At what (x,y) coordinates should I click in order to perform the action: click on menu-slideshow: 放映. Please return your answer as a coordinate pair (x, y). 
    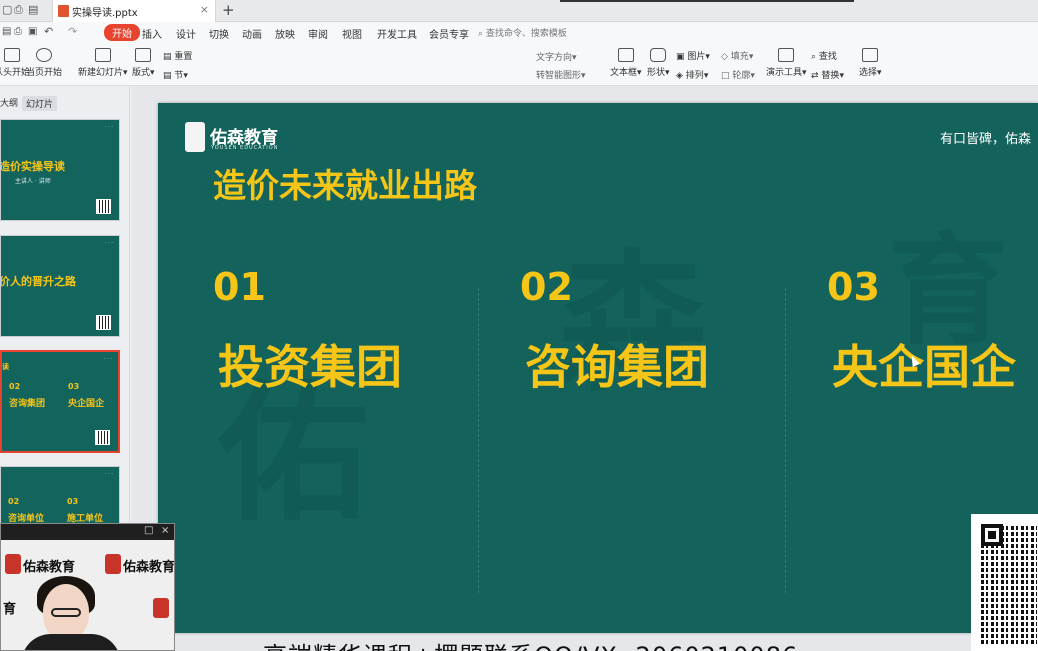
    Looking at the image, I should click on (285, 33).